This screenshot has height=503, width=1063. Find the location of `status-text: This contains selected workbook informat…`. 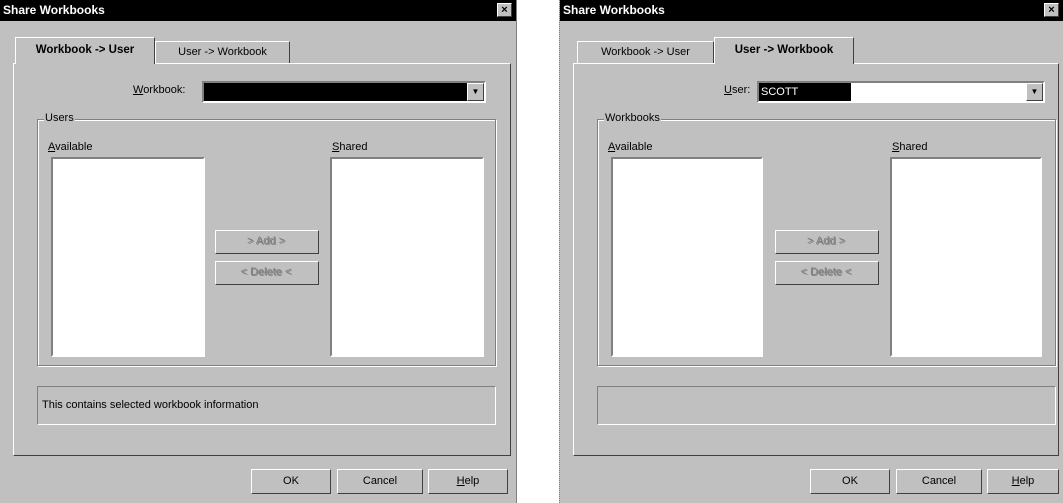

status-text: This contains selected workbook informat… is located at coordinates (266, 405).